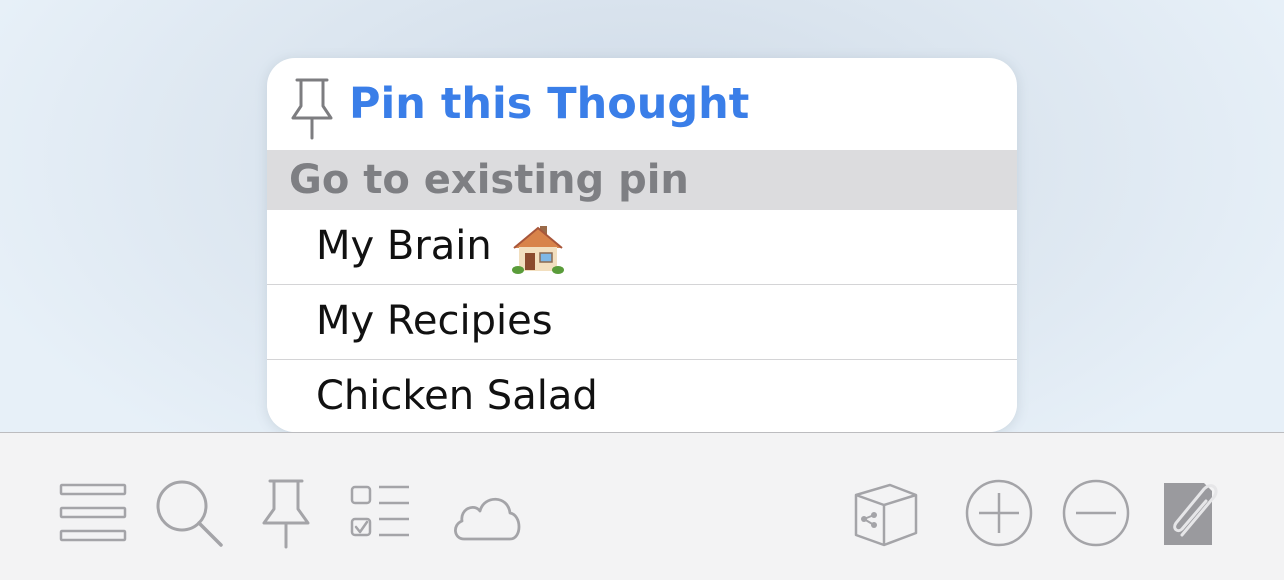 Image resolution: width=1284 pixels, height=580 pixels. What do you see at coordinates (487, 519) in the screenshot?
I see `cloud-icon` at bounding box center [487, 519].